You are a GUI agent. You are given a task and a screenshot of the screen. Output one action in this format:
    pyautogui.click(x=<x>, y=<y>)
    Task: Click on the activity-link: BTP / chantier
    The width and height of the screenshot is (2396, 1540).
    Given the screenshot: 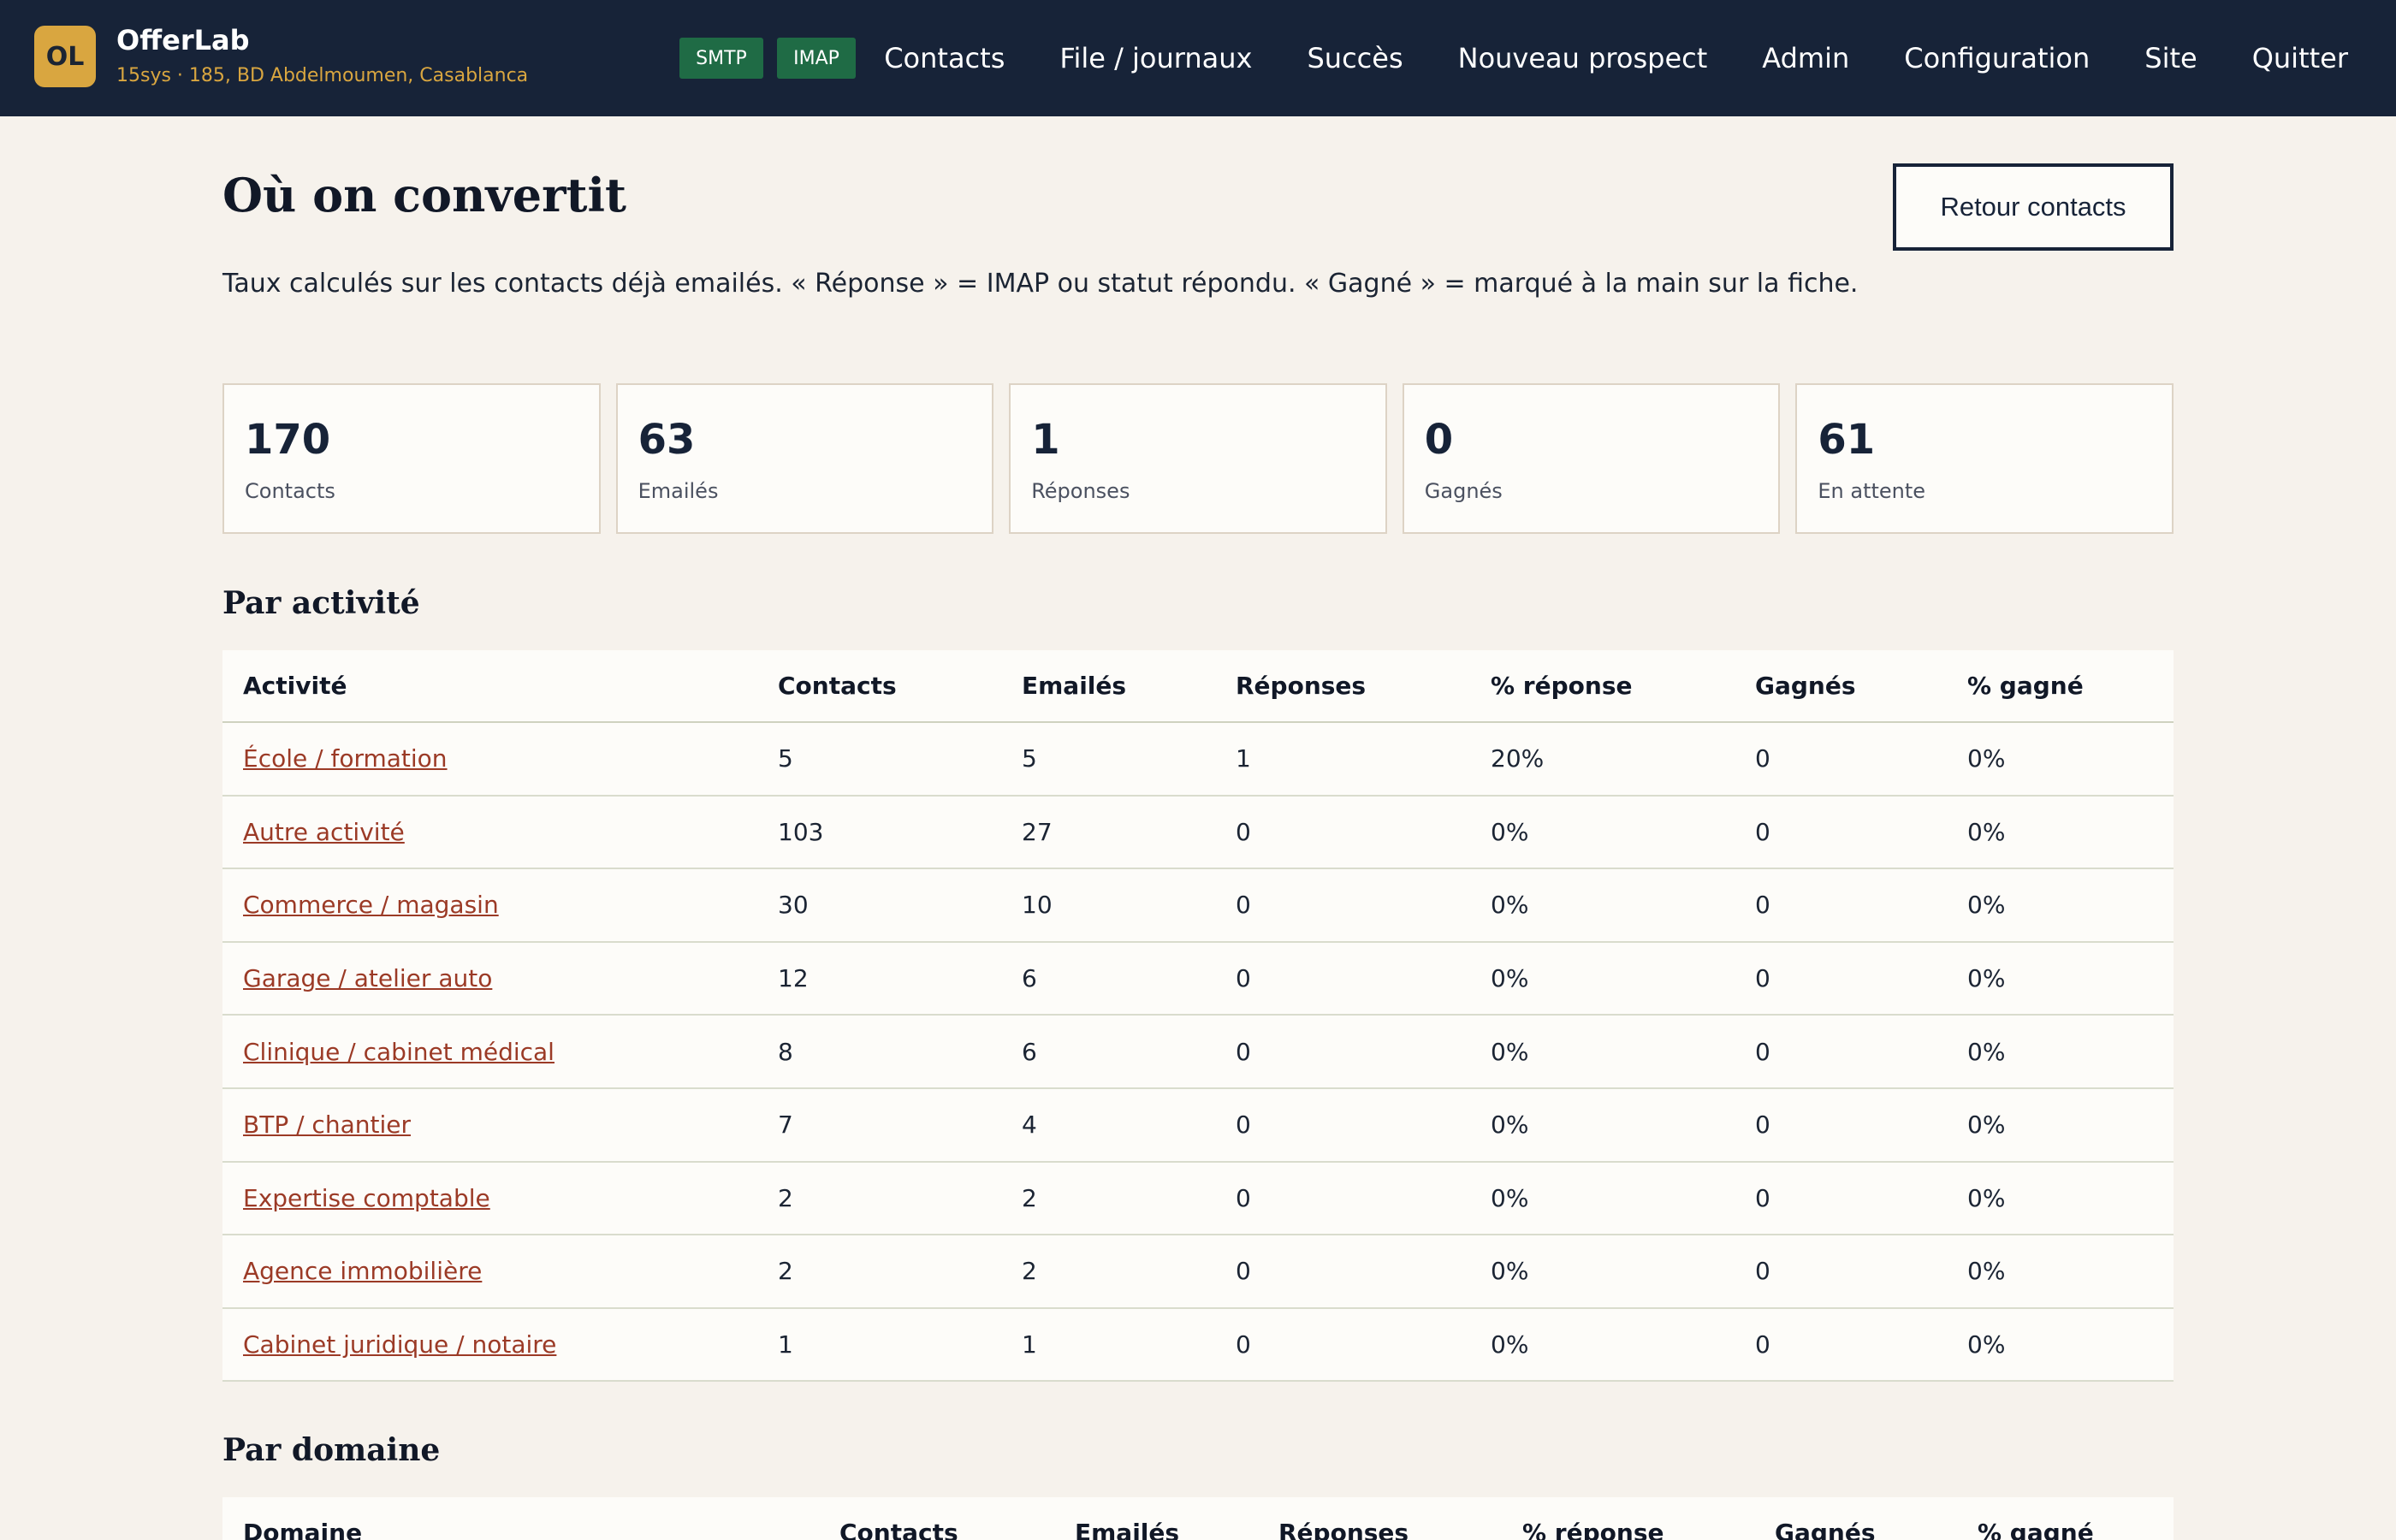 What is the action you would take?
    pyautogui.click(x=327, y=1125)
    